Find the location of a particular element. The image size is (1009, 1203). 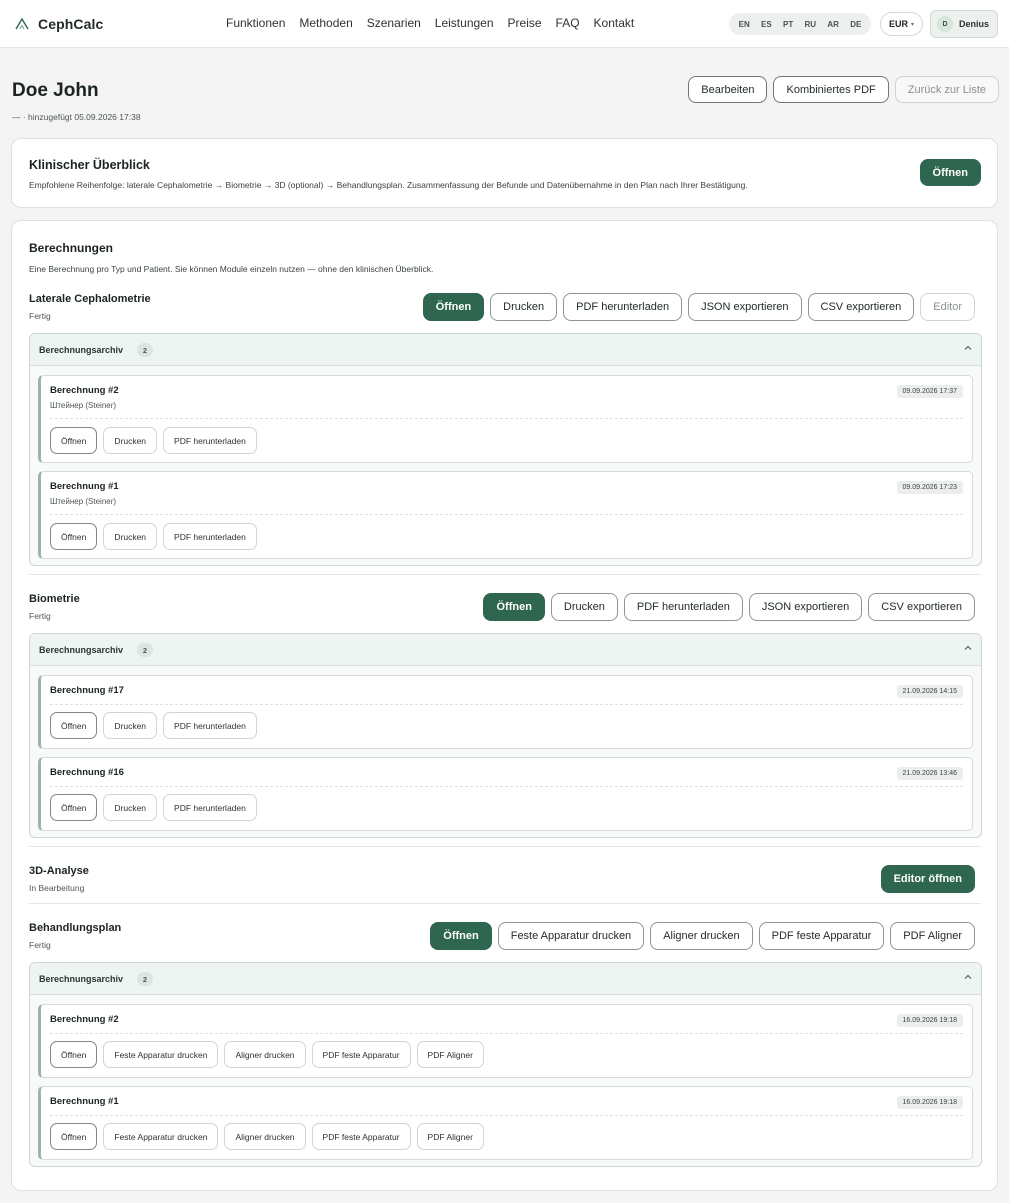

entry-method: Штейнер (Steiner) is located at coordinates (83, 501).